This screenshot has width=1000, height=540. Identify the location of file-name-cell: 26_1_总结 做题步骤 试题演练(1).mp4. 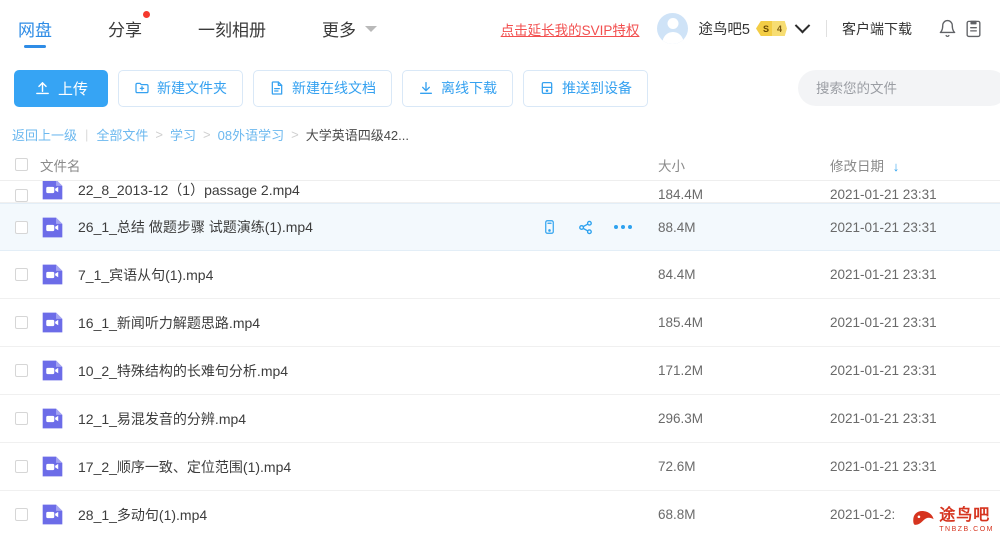
(291, 227).